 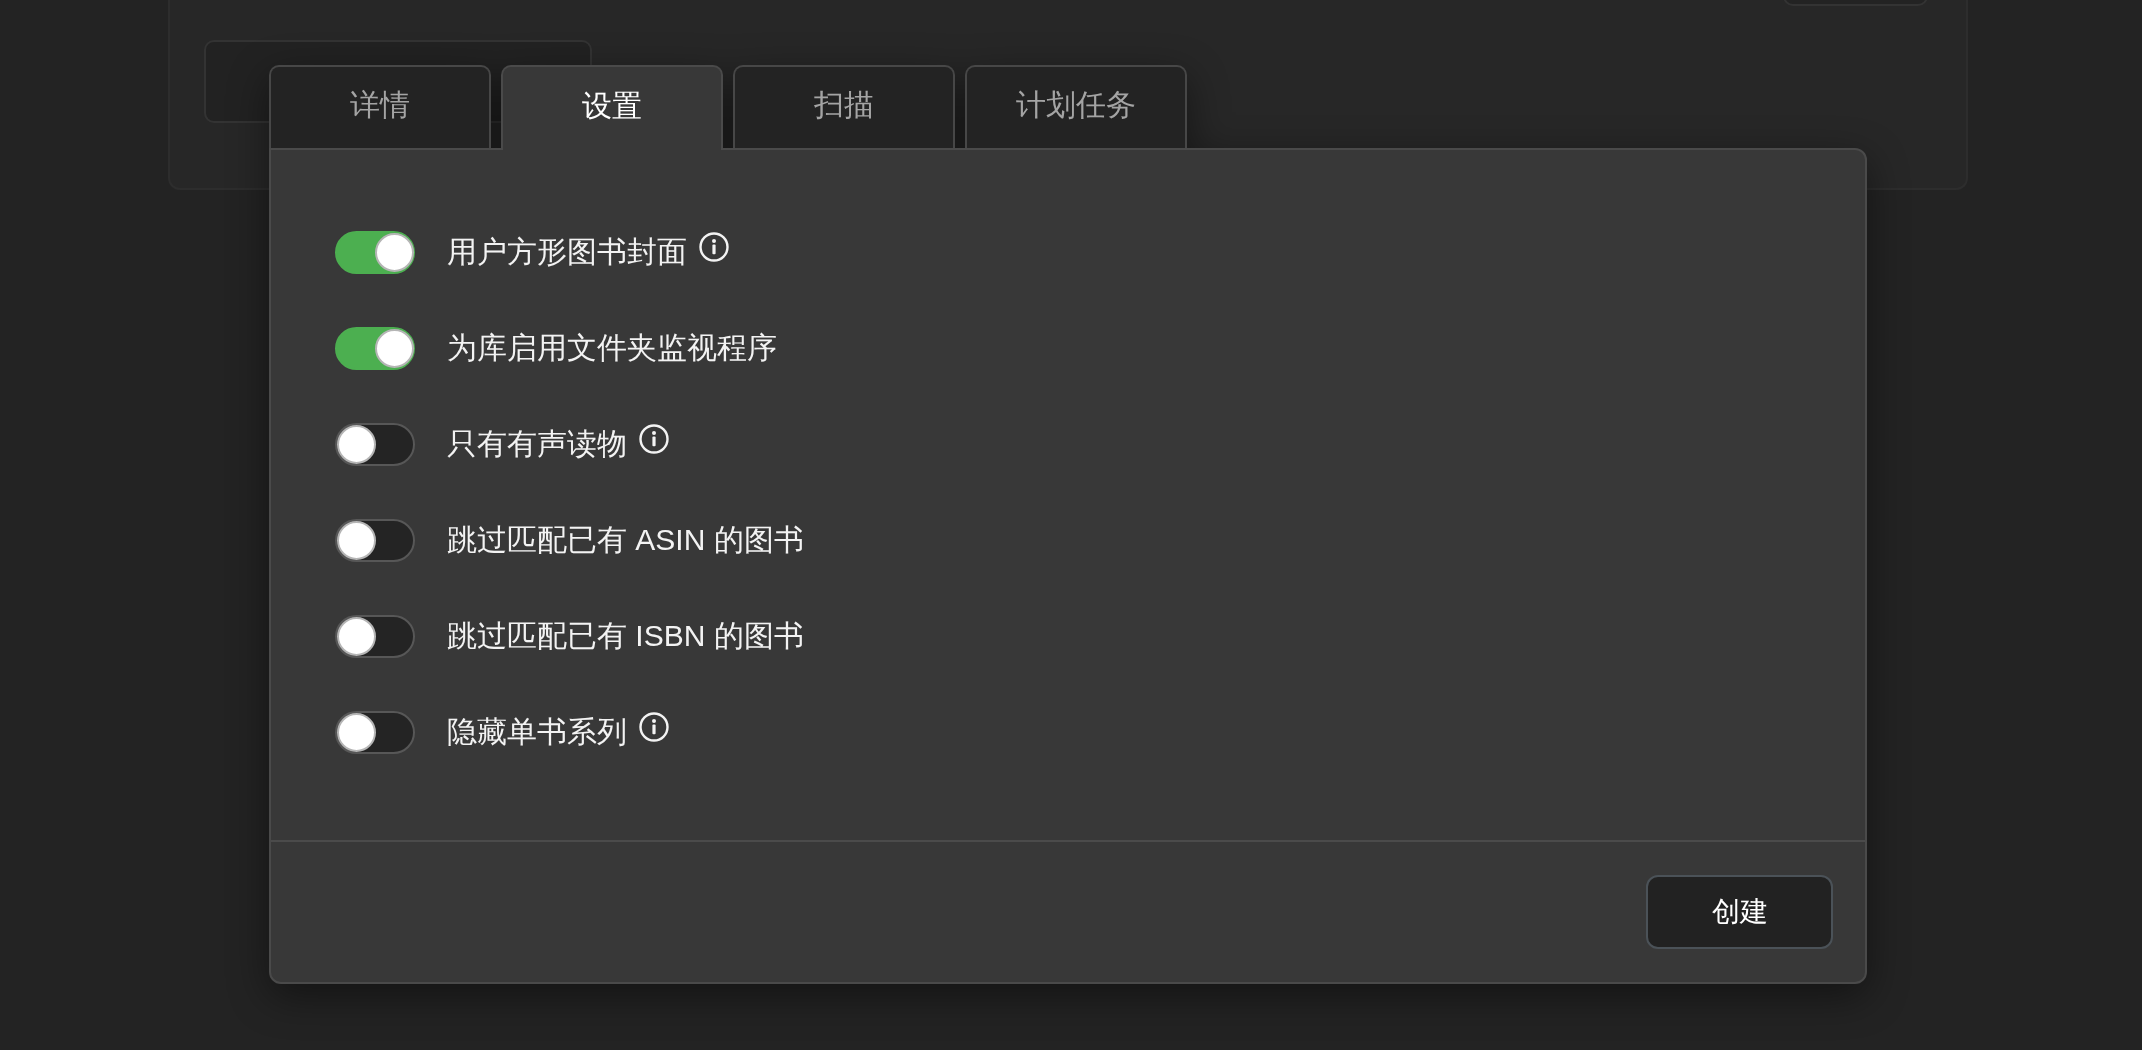 What do you see at coordinates (1076, 106) in the screenshot?
I see `tab: 计划任务` at bounding box center [1076, 106].